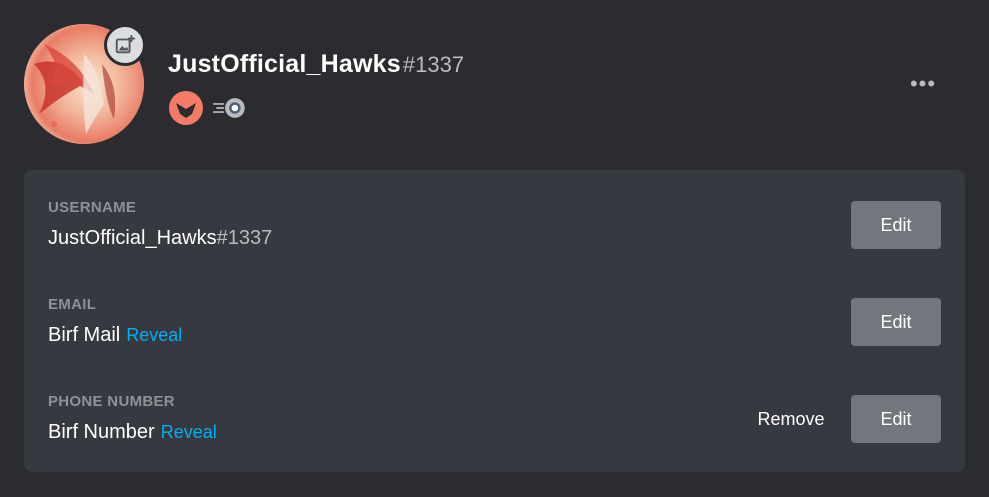 Image resolution: width=989 pixels, height=497 pixels. I want to click on badge-list, so click(208, 108).